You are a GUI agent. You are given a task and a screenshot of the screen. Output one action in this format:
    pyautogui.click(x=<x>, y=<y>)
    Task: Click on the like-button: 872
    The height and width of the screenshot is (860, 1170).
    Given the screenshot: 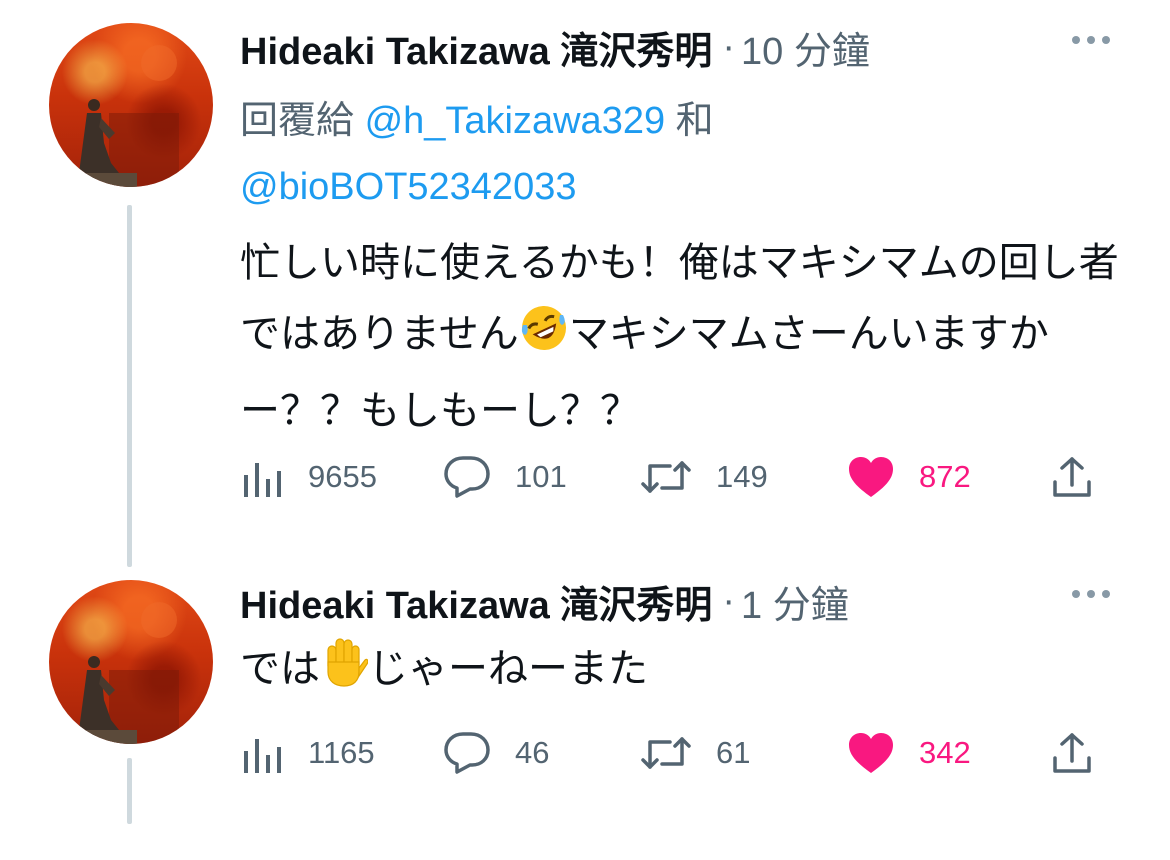 What is the action you would take?
    pyautogui.click(x=909, y=477)
    